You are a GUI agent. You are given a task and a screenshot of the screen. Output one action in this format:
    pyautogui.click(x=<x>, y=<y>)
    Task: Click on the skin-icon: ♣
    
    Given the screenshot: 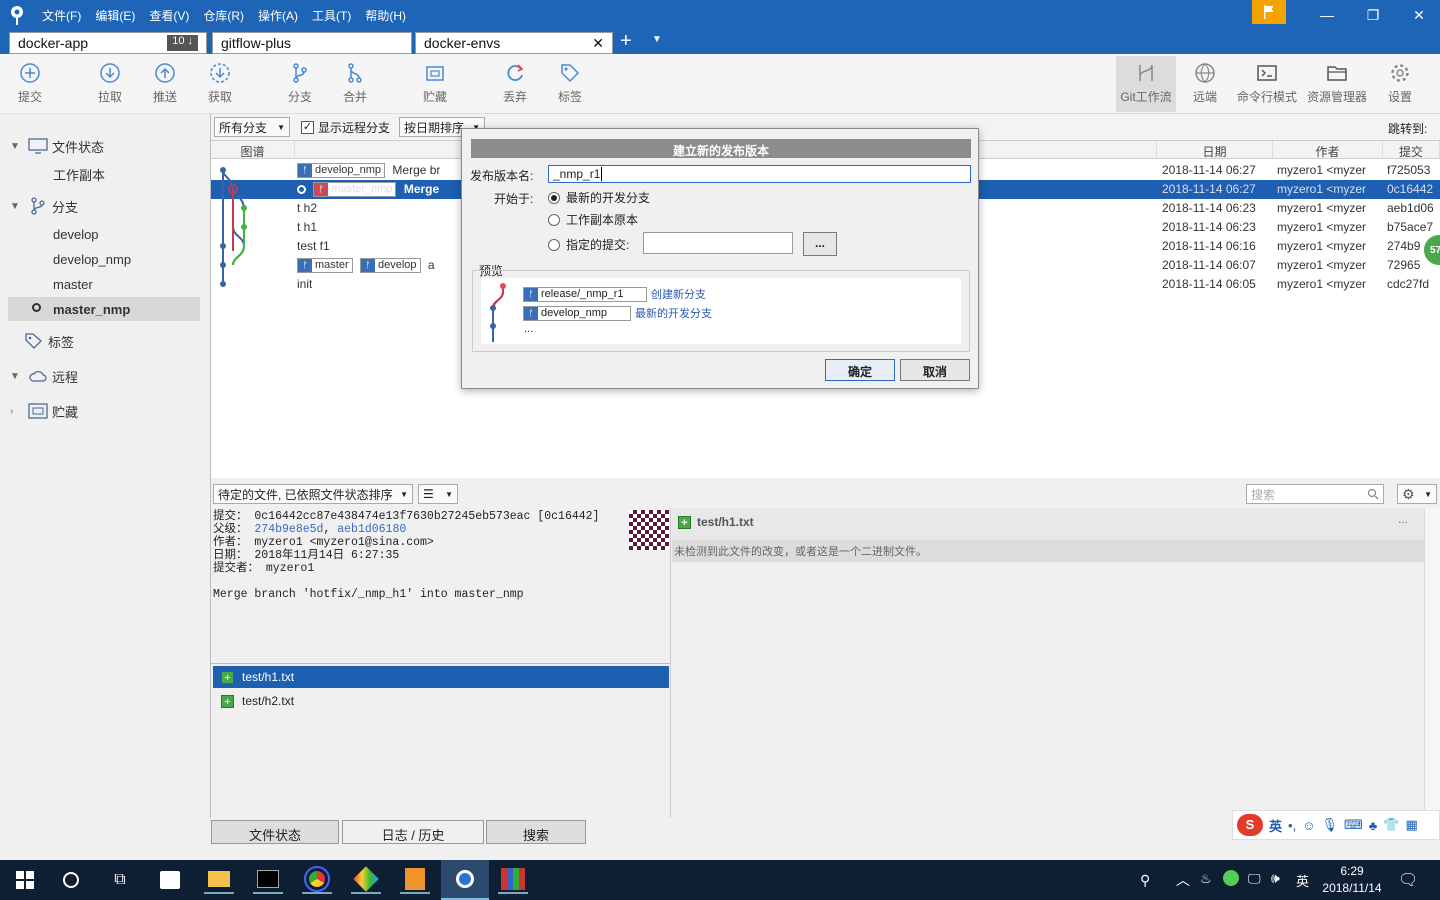 What is the action you would take?
    pyautogui.click(x=1373, y=825)
    